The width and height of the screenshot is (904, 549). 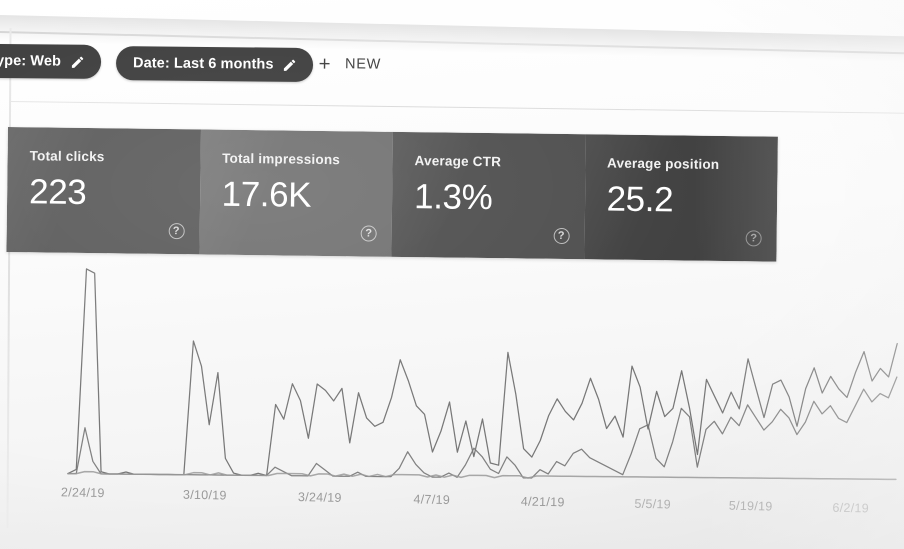 What do you see at coordinates (31, 61) in the screenshot?
I see `filter-chip-search-type-label: type: Web` at bounding box center [31, 61].